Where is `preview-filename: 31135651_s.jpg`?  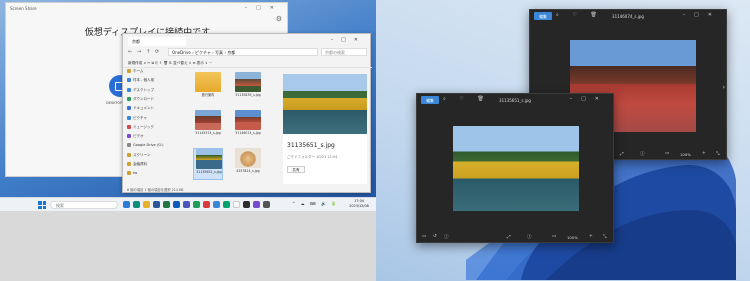
preview-filename: 31135651_s.jpg is located at coordinates (311, 145).